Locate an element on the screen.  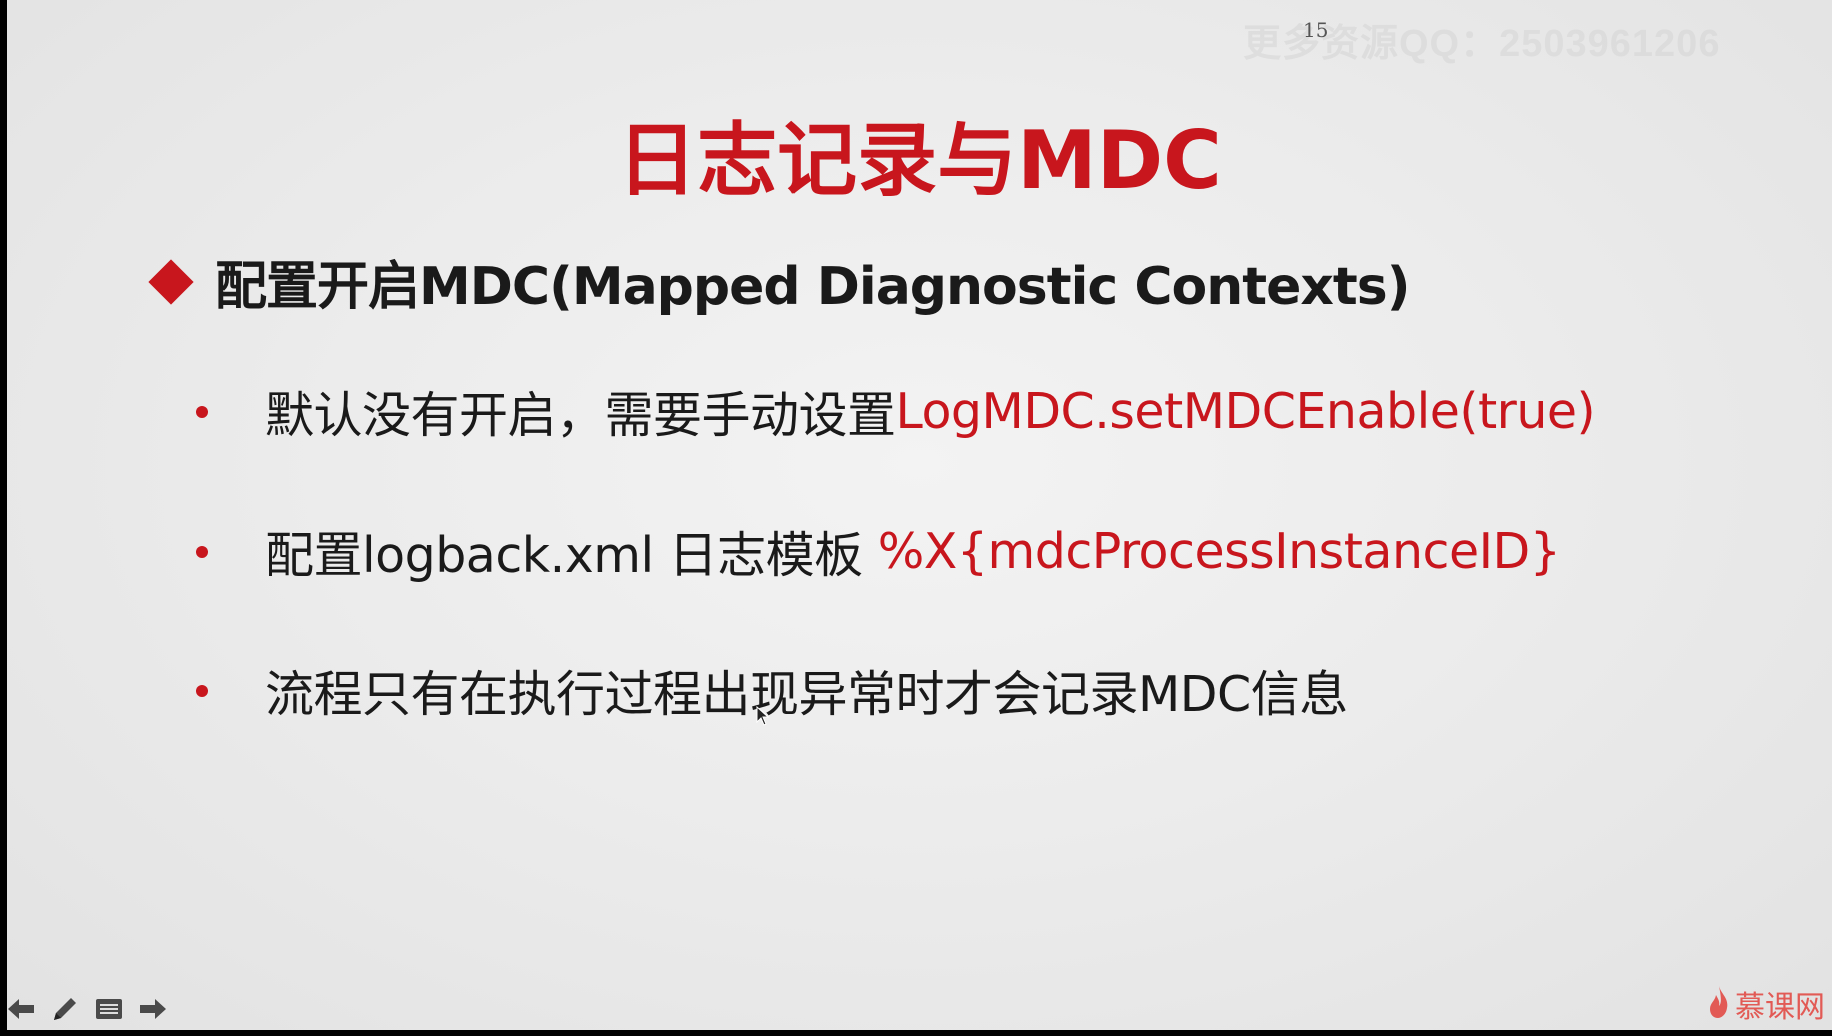
arrow-right-icon is located at coordinates (153, 1009).